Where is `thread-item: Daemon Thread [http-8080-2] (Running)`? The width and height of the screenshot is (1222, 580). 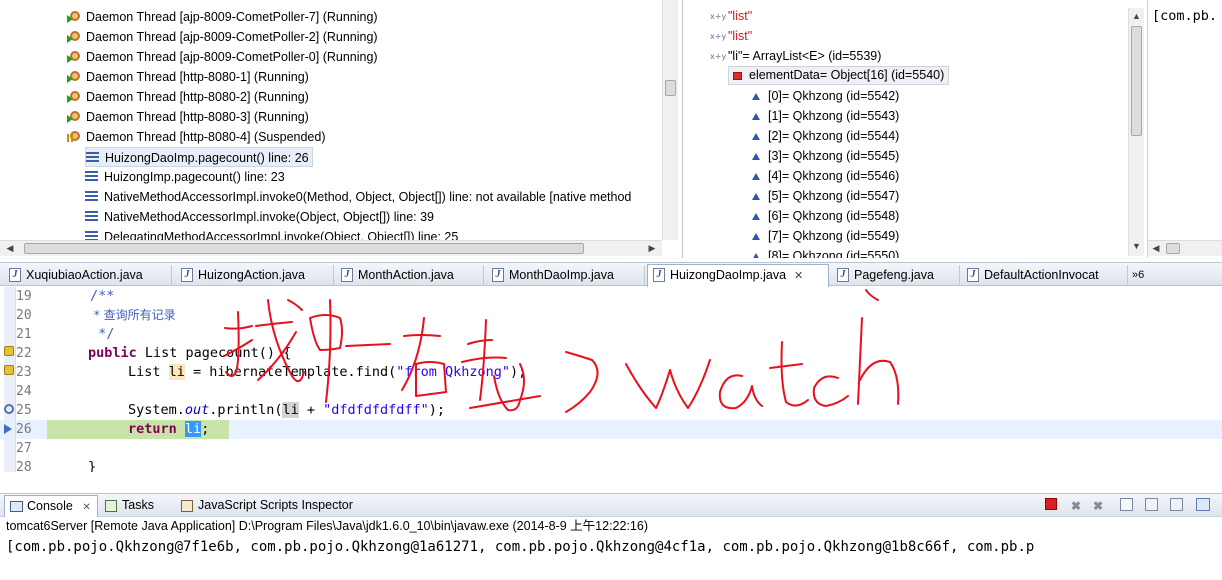 thread-item: Daemon Thread [http-8080-2] (Running) is located at coordinates (188, 97).